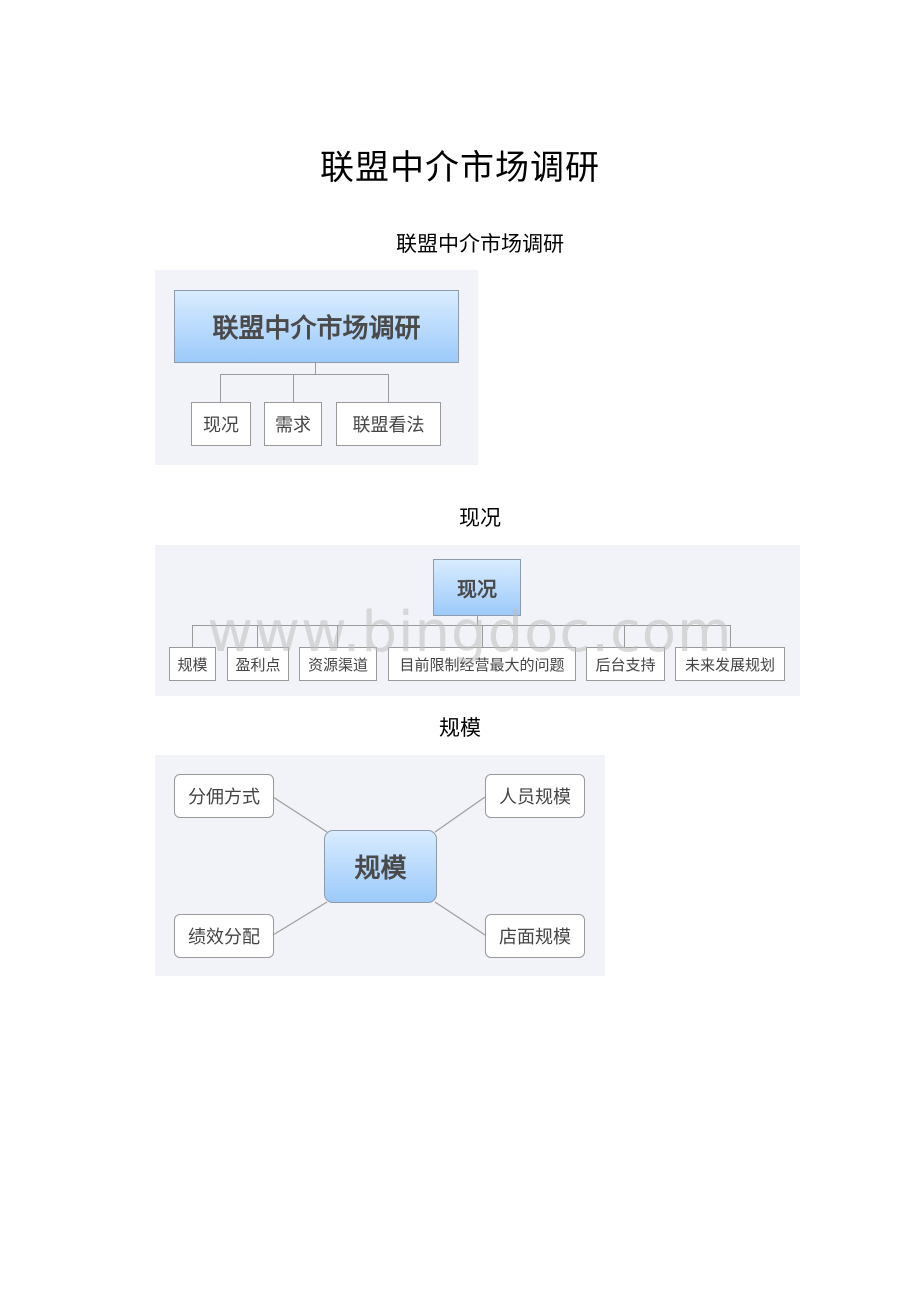  I want to click on child-node: 资源渠道, so click(338, 664).